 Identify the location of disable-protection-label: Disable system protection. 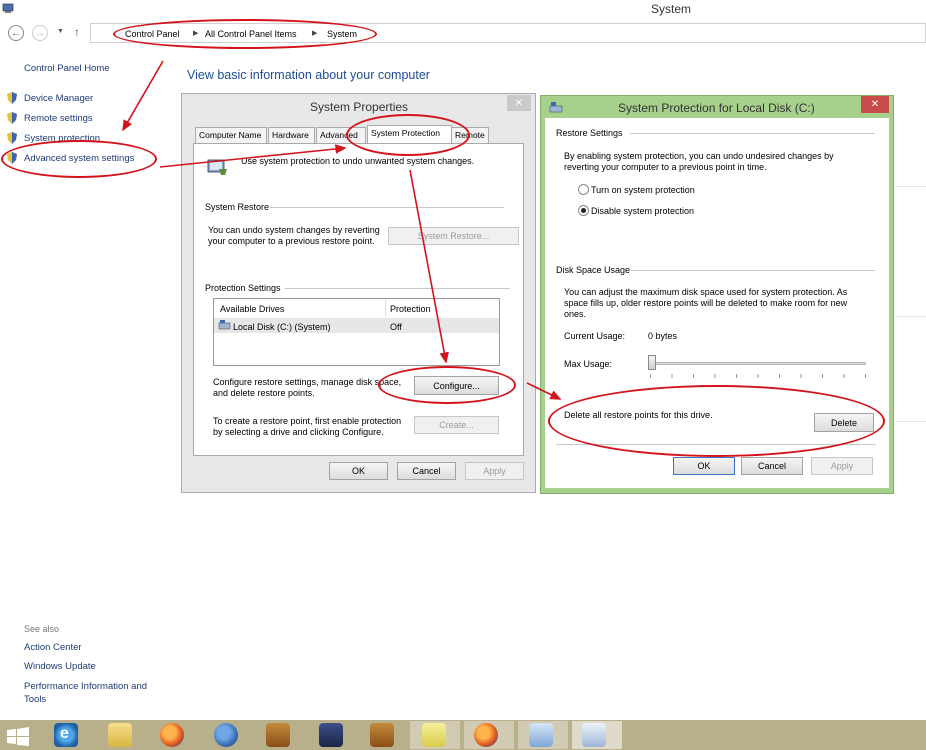
(642, 211).